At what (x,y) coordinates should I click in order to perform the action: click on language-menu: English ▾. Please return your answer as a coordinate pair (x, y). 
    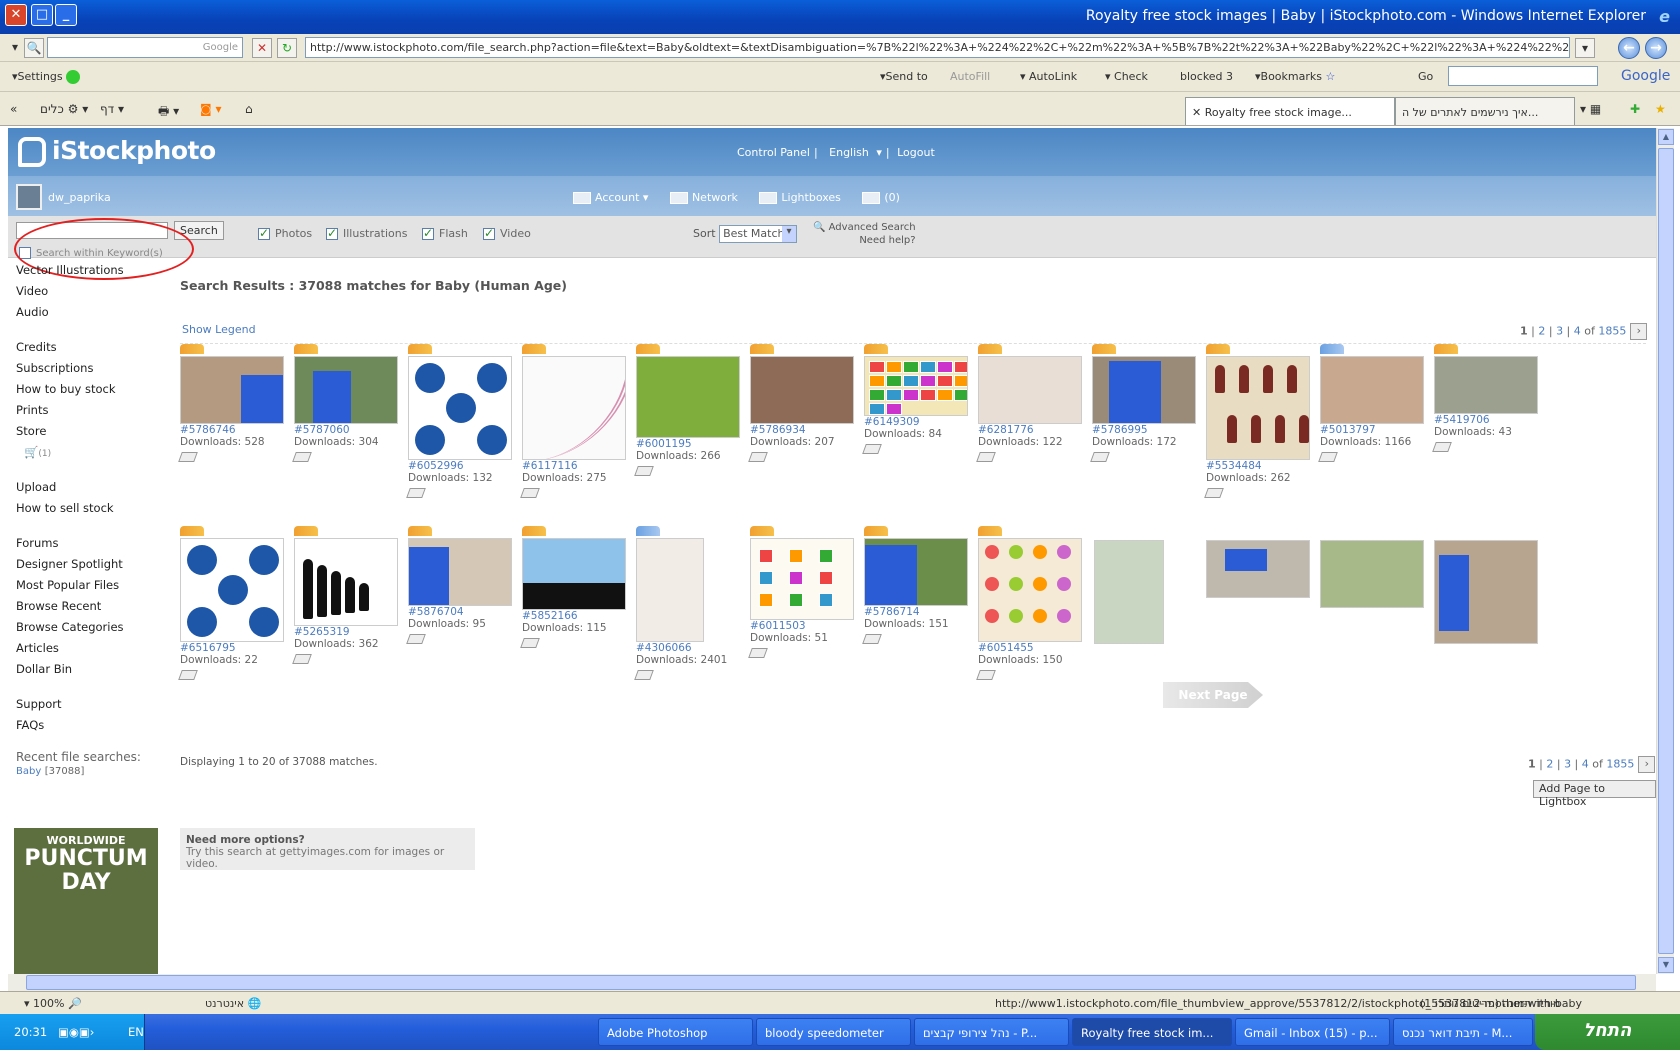
    Looking at the image, I should click on (853, 152).